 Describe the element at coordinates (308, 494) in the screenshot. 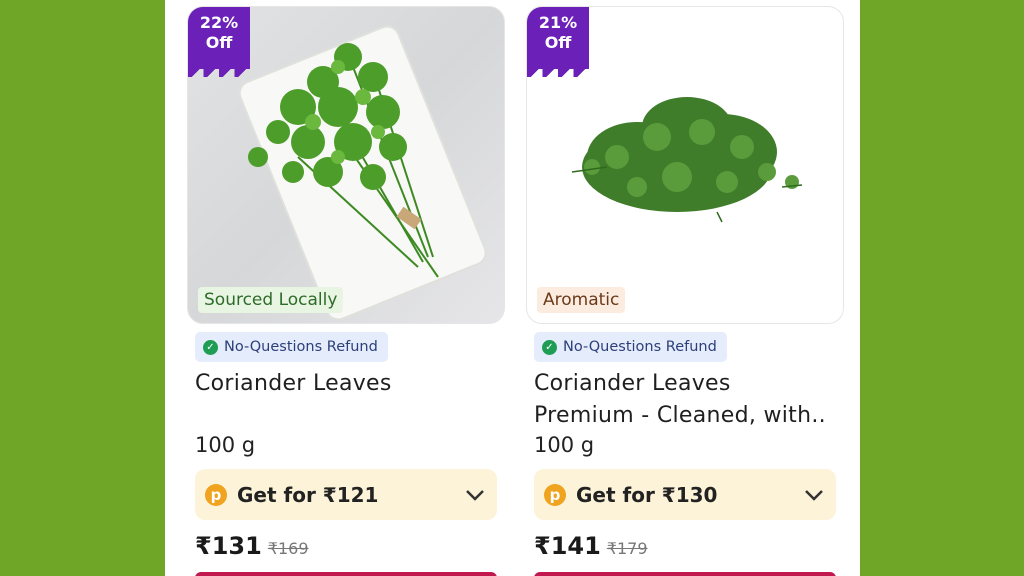

I see `offer-label: Get for ₹121` at that location.